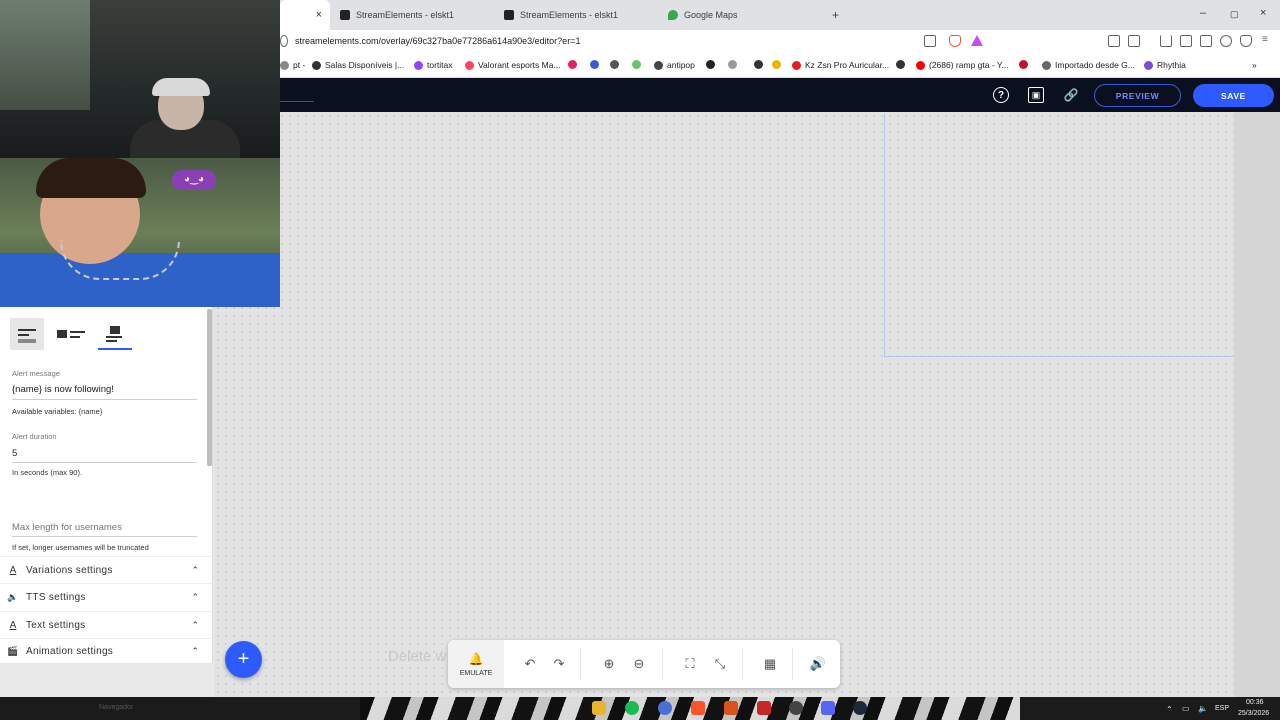  I want to click on clock-time: 00:36, so click(1255, 702).